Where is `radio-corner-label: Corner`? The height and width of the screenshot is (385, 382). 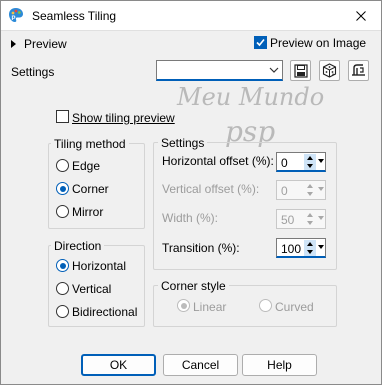 radio-corner-label: Corner is located at coordinates (90, 189).